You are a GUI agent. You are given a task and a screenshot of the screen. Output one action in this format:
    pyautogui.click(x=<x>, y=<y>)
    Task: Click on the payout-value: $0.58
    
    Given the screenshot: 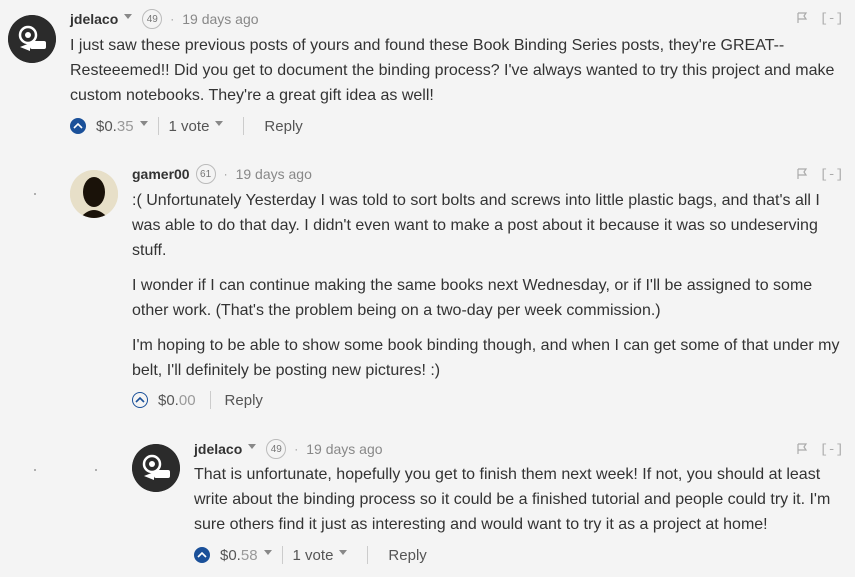 What is the action you would take?
    pyautogui.click(x=239, y=555)
    